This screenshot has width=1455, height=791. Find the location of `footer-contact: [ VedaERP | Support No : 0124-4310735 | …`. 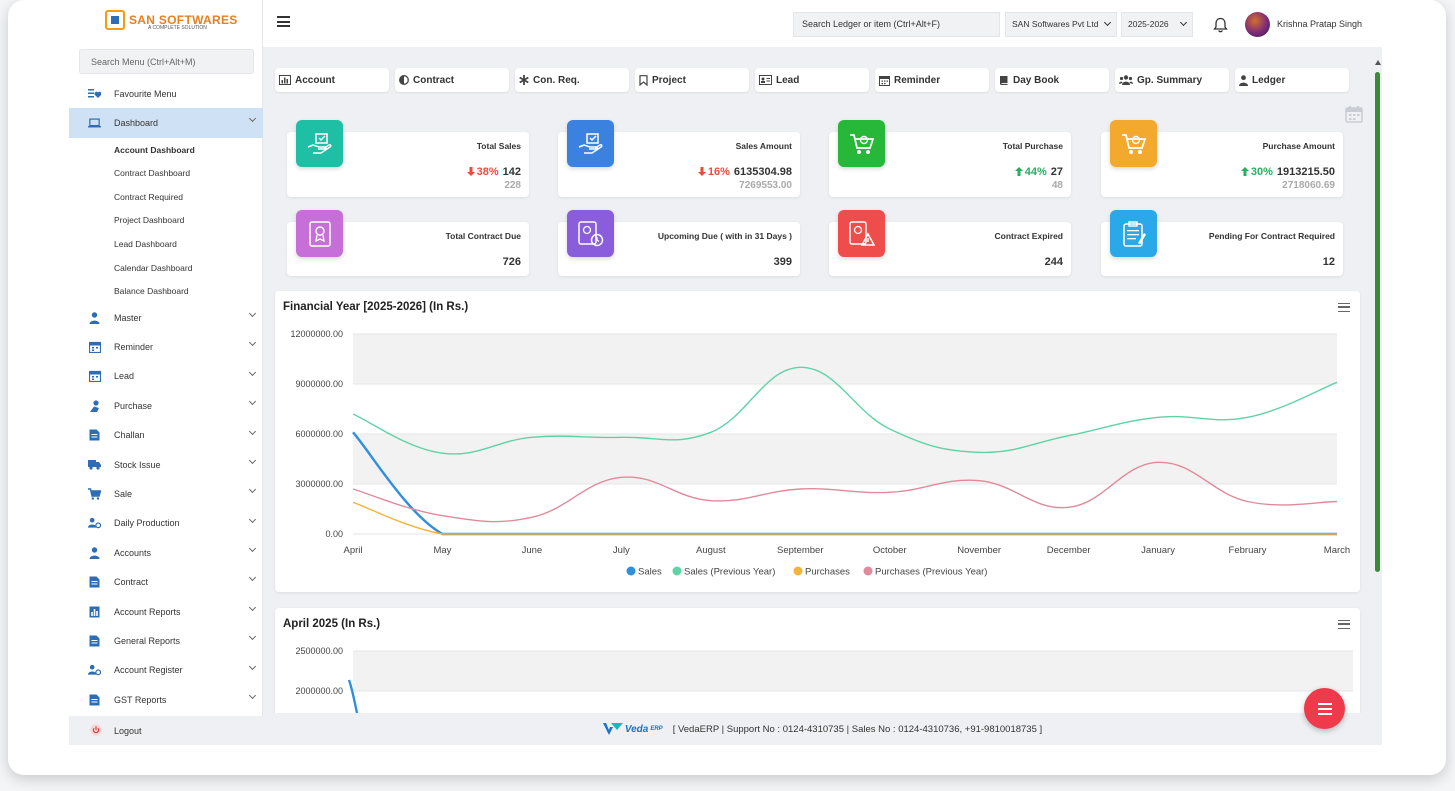

footer-contact: [ VedaERP | Support No : 0124-4310735 | … is located at coordinates (857, 729).